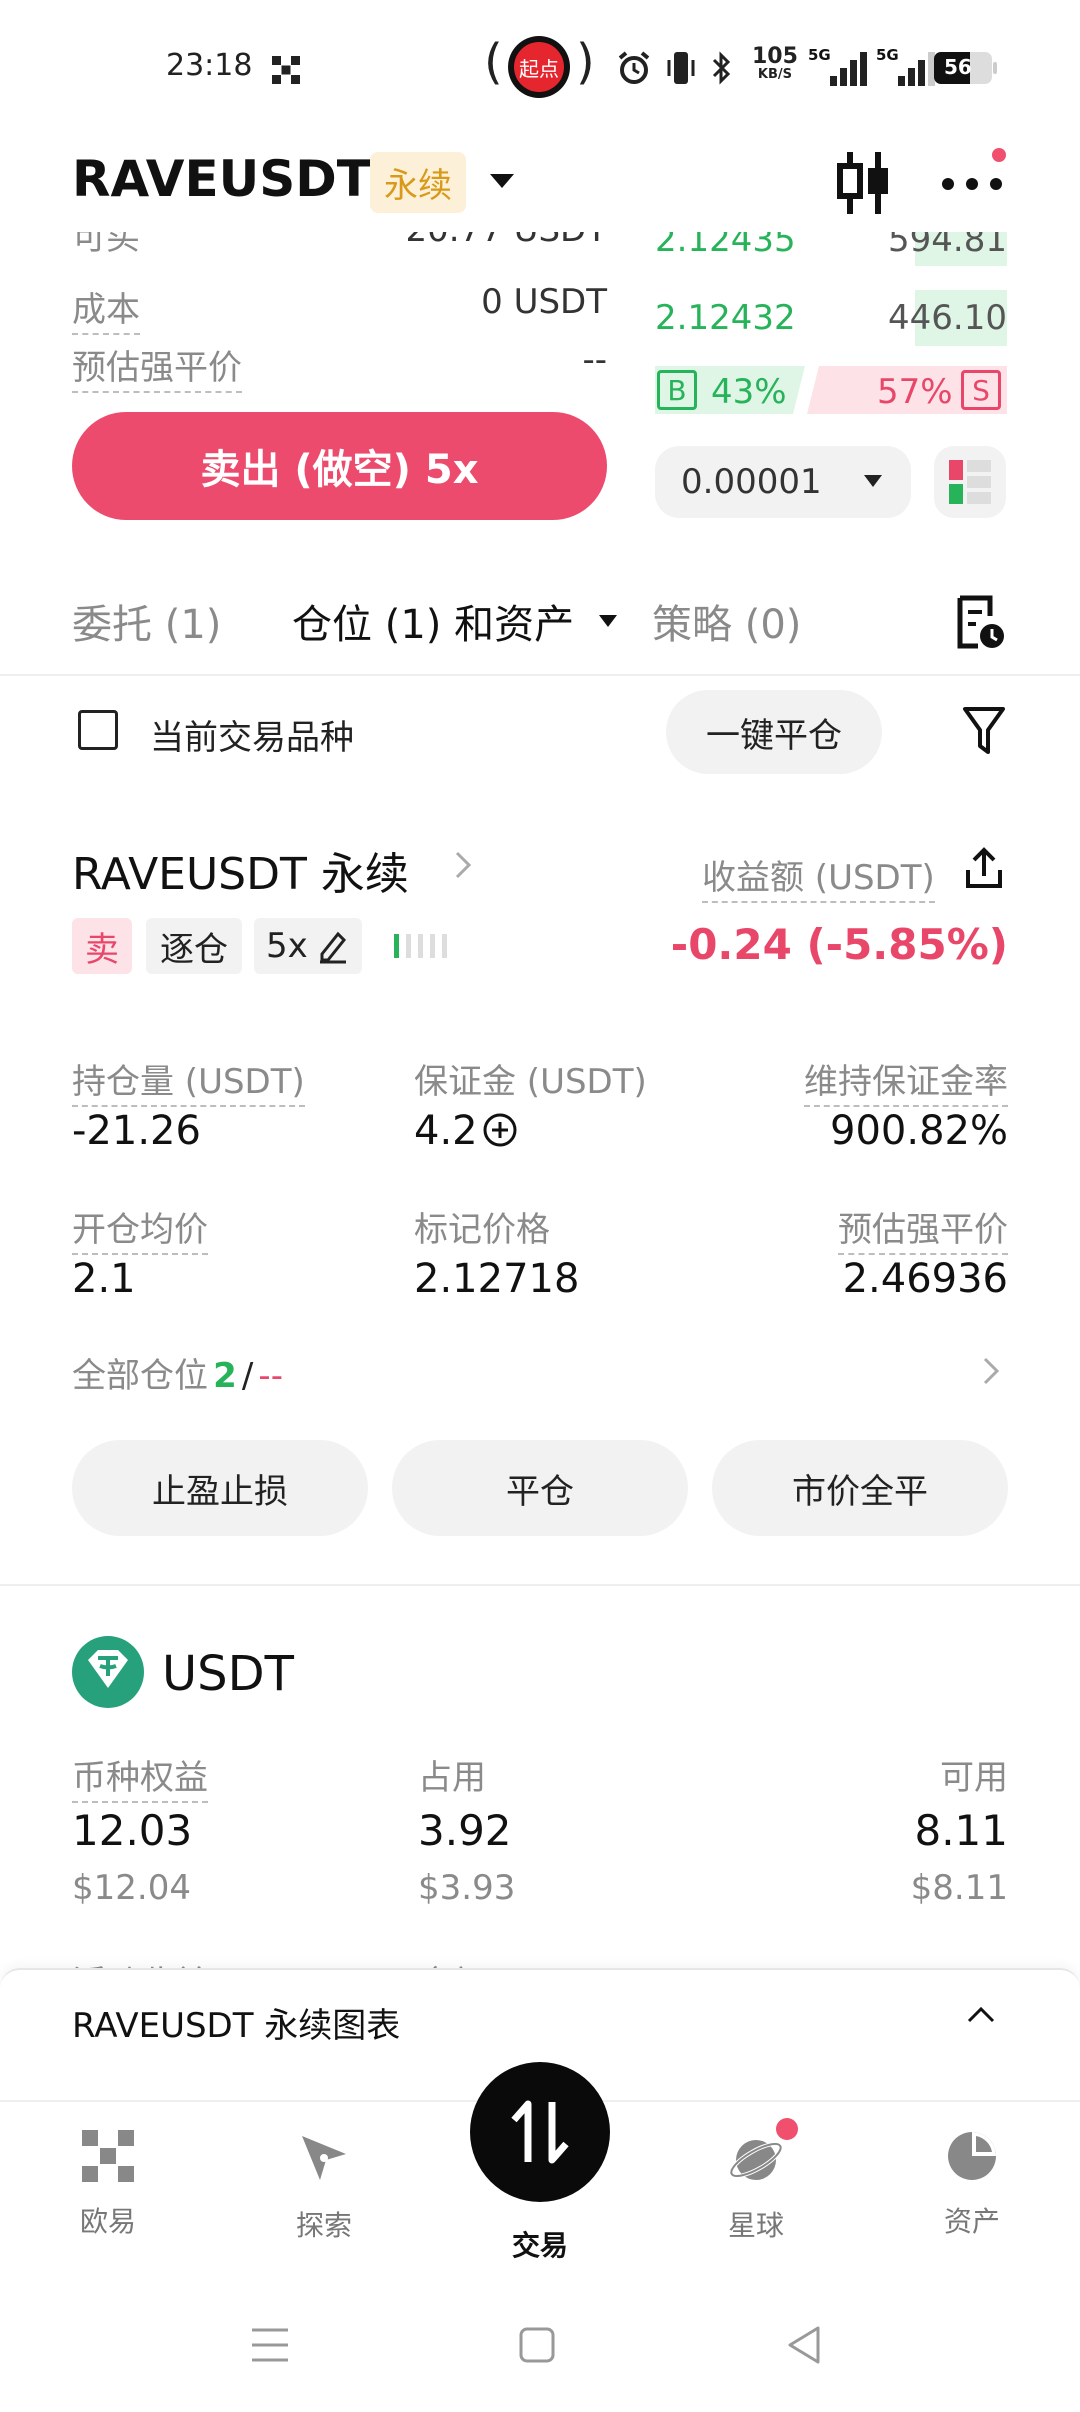 This screenshot has width=1080, height=2412. What do you see at coordinates (482, 1230) in the screenshot?
I see `mark-price-label: 标记价格` at bounding box center [482, 1230].